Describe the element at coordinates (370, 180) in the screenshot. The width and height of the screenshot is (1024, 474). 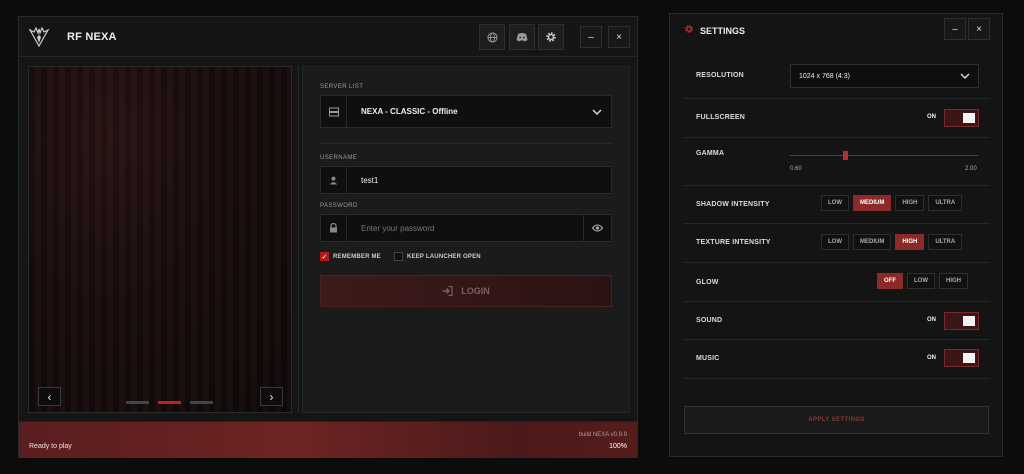
I see `username-value: test1` at that location.